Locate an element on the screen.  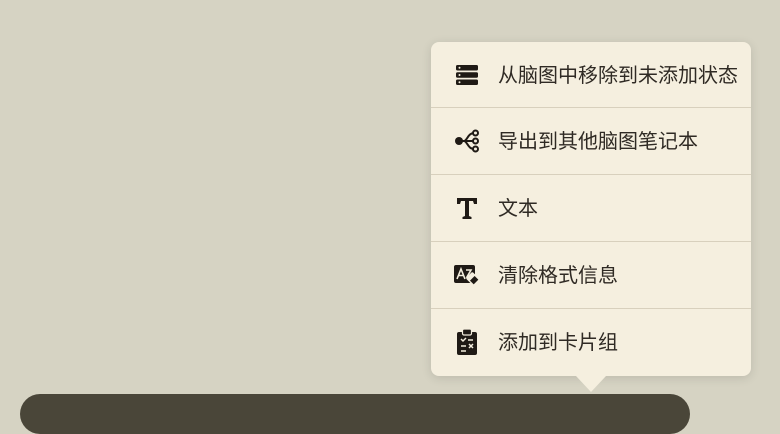
menu-item-label: 清除格式信息 is located at coordinates (558, 275).